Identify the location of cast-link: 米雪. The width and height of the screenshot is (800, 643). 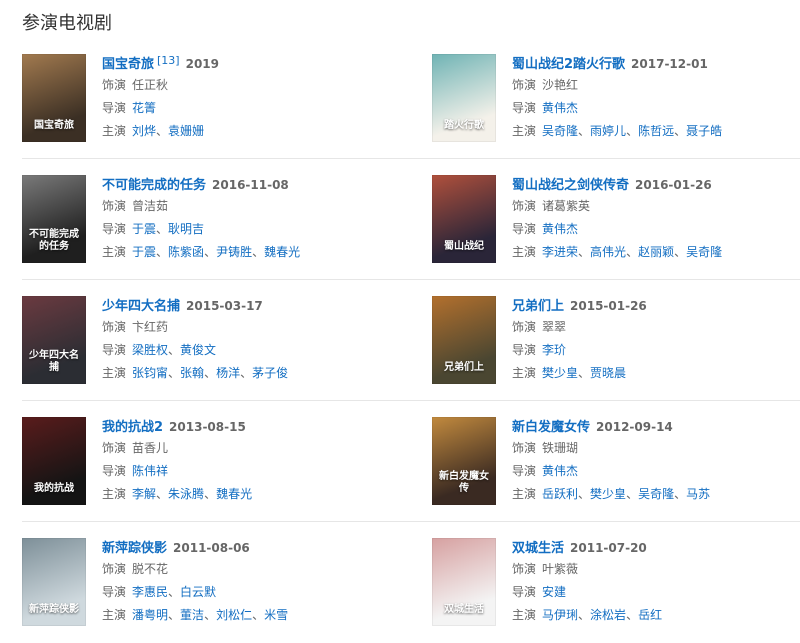
(276, 615).